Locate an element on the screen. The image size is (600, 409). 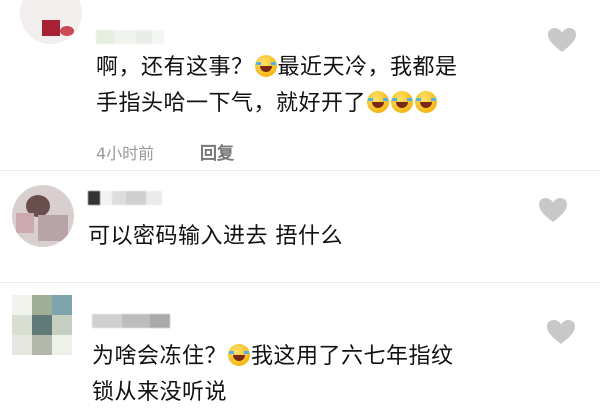
text-segment: 为啥会冻住？ is located at coordinates (160, 356).